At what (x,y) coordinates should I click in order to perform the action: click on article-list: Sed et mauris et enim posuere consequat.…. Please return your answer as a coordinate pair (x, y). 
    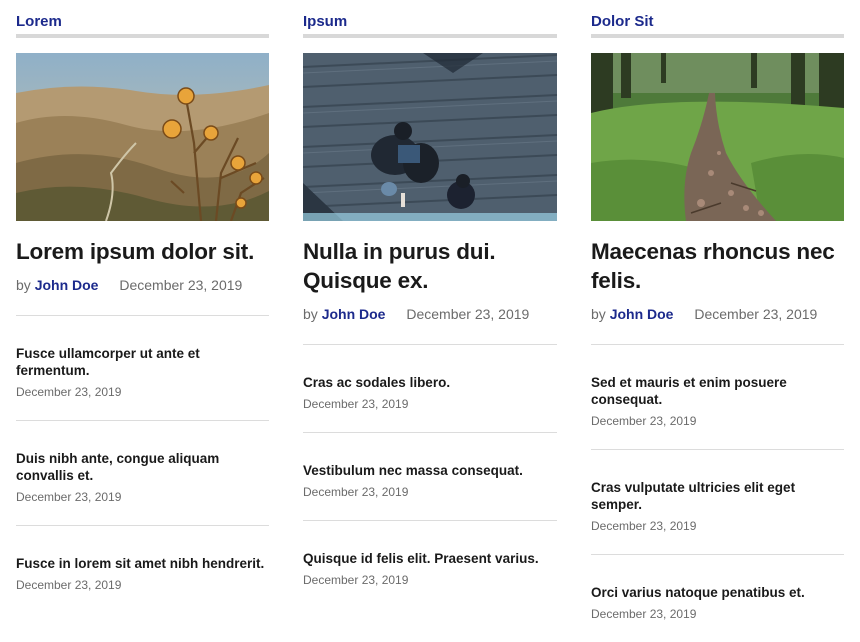
    Looking at the image, I should click on (717, 493).